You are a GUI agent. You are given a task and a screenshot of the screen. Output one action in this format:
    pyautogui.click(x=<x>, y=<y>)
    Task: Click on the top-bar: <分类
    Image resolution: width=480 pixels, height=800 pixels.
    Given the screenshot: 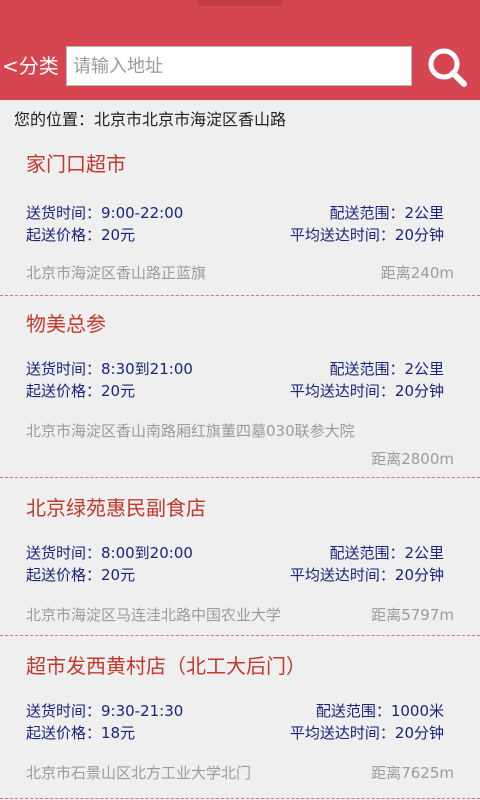 What is the action you would take?
    pyautogui.click(x=240, y=50)
    